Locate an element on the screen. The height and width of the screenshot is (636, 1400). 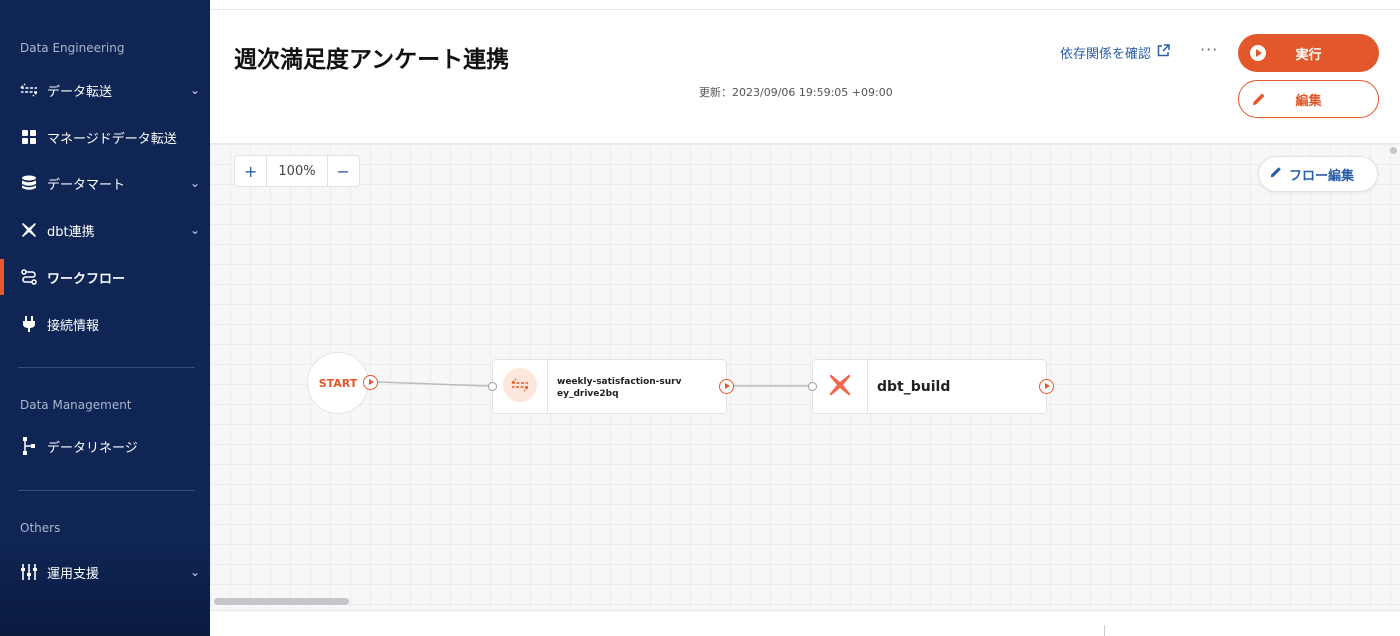
dbt-output-port is located at coordinates (1046, 386).